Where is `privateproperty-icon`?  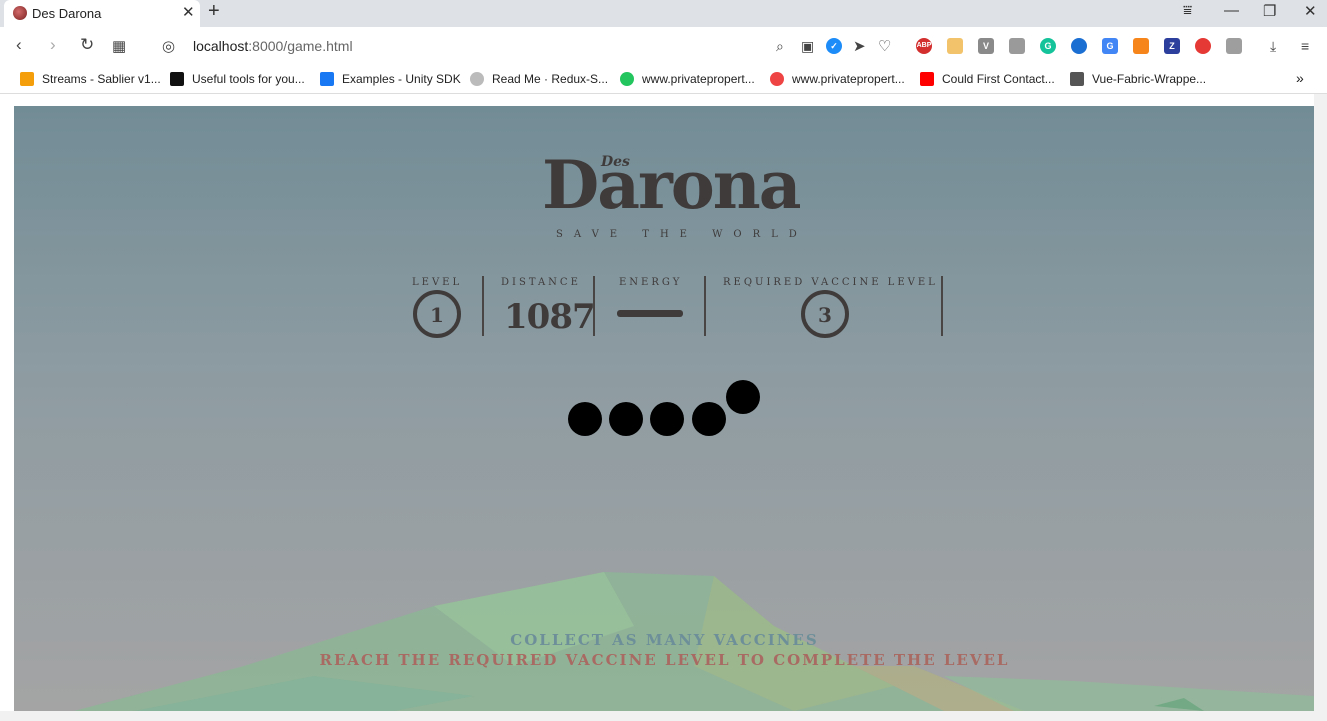 privateproperty-icon is located at coordinates (627, 79).